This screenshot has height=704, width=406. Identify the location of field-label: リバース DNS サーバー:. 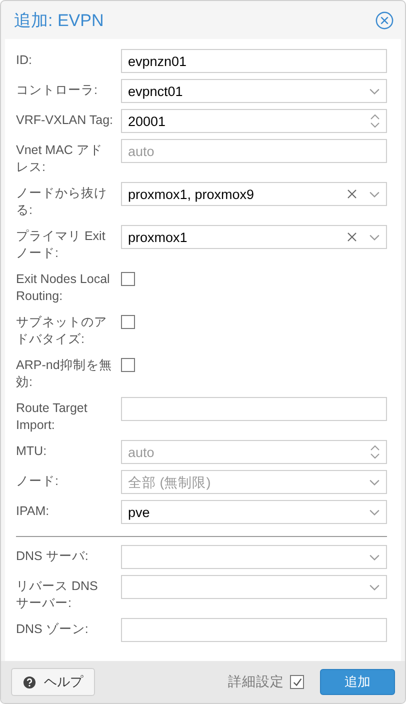
(57, 595).